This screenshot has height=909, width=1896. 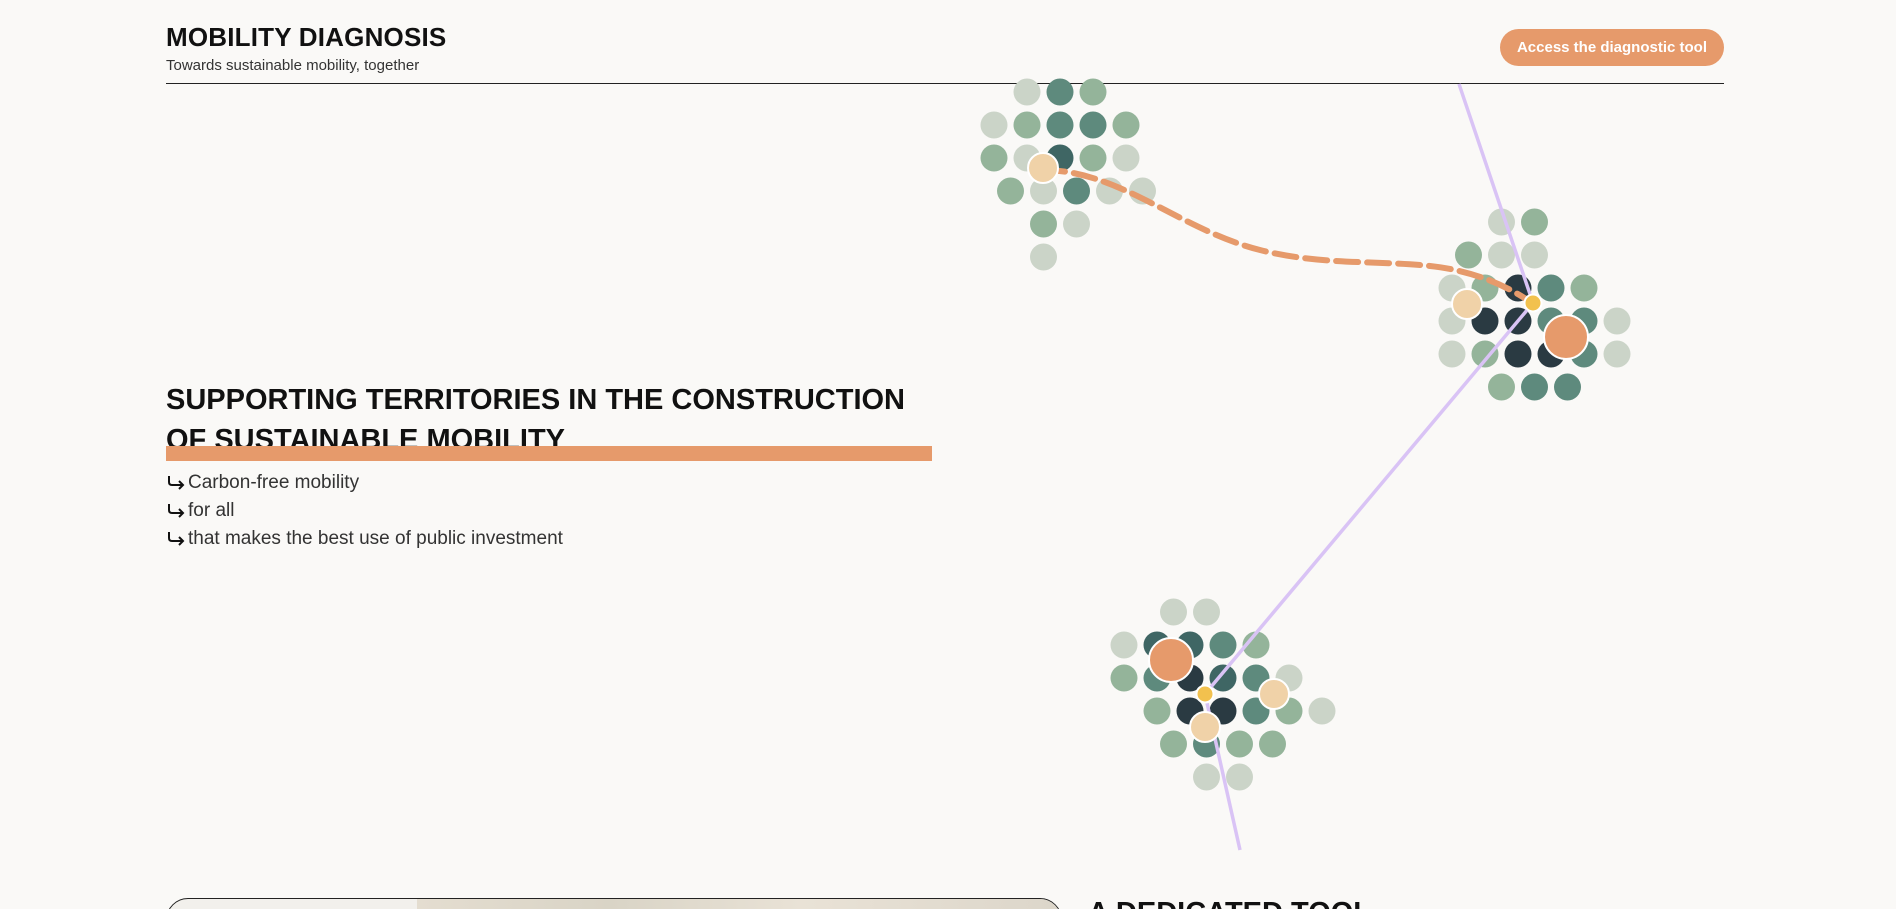 What do you see at coordinates (364, 483) in the screenshot?
I see `bullet-item: Carbon-free mobility` at bounding box center [364, 483].